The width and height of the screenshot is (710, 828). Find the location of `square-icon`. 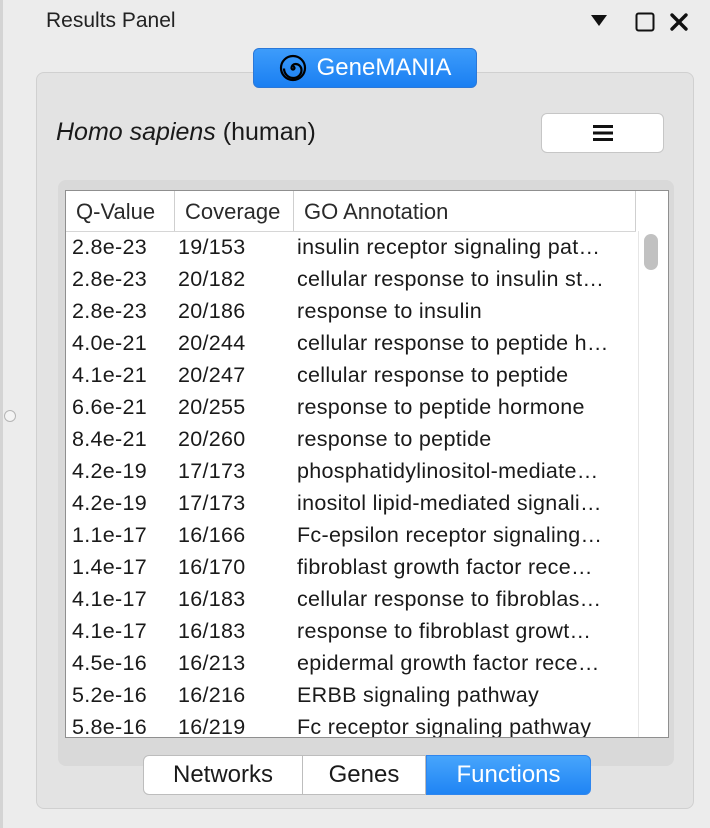

square-icon is located at coordinates (645, 22).